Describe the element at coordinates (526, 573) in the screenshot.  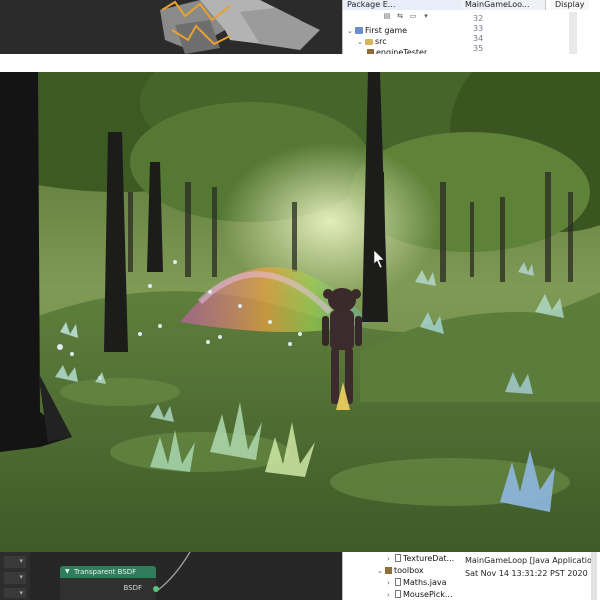
I see `console-timestamp: Sat Nov 14 13:31:22 PST 2020` at that location.